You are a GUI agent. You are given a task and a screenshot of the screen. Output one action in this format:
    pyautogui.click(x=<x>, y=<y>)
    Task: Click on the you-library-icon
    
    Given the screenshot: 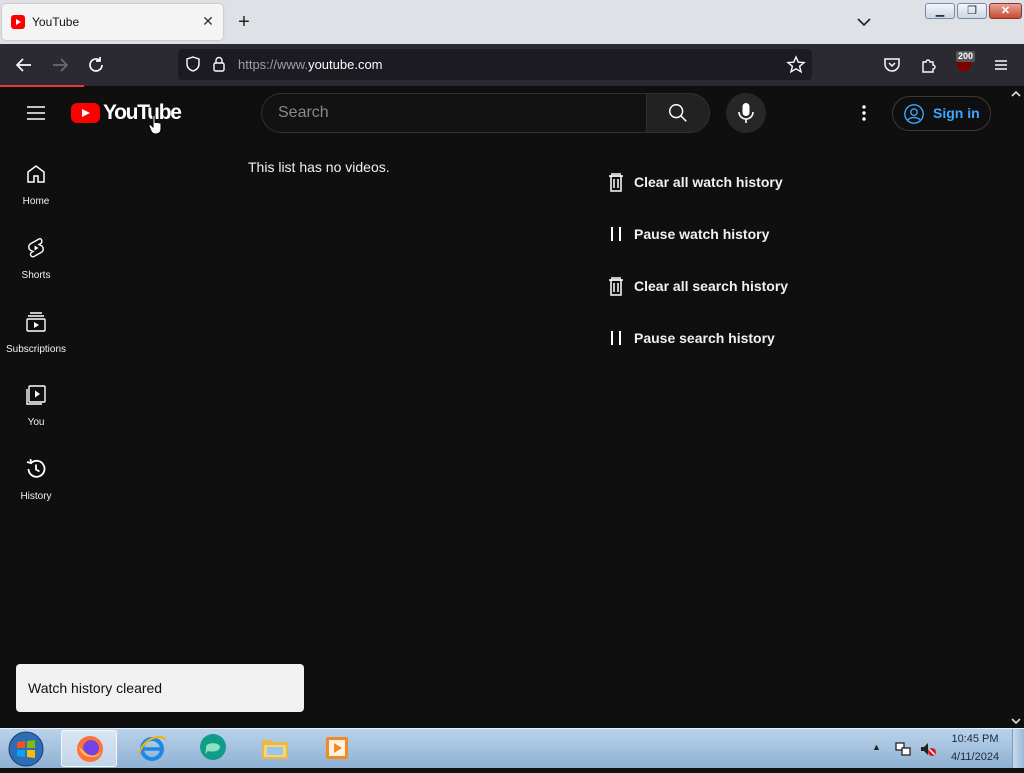 What is the action you would take?
    pyautogui.click(x=36, y=395)
    